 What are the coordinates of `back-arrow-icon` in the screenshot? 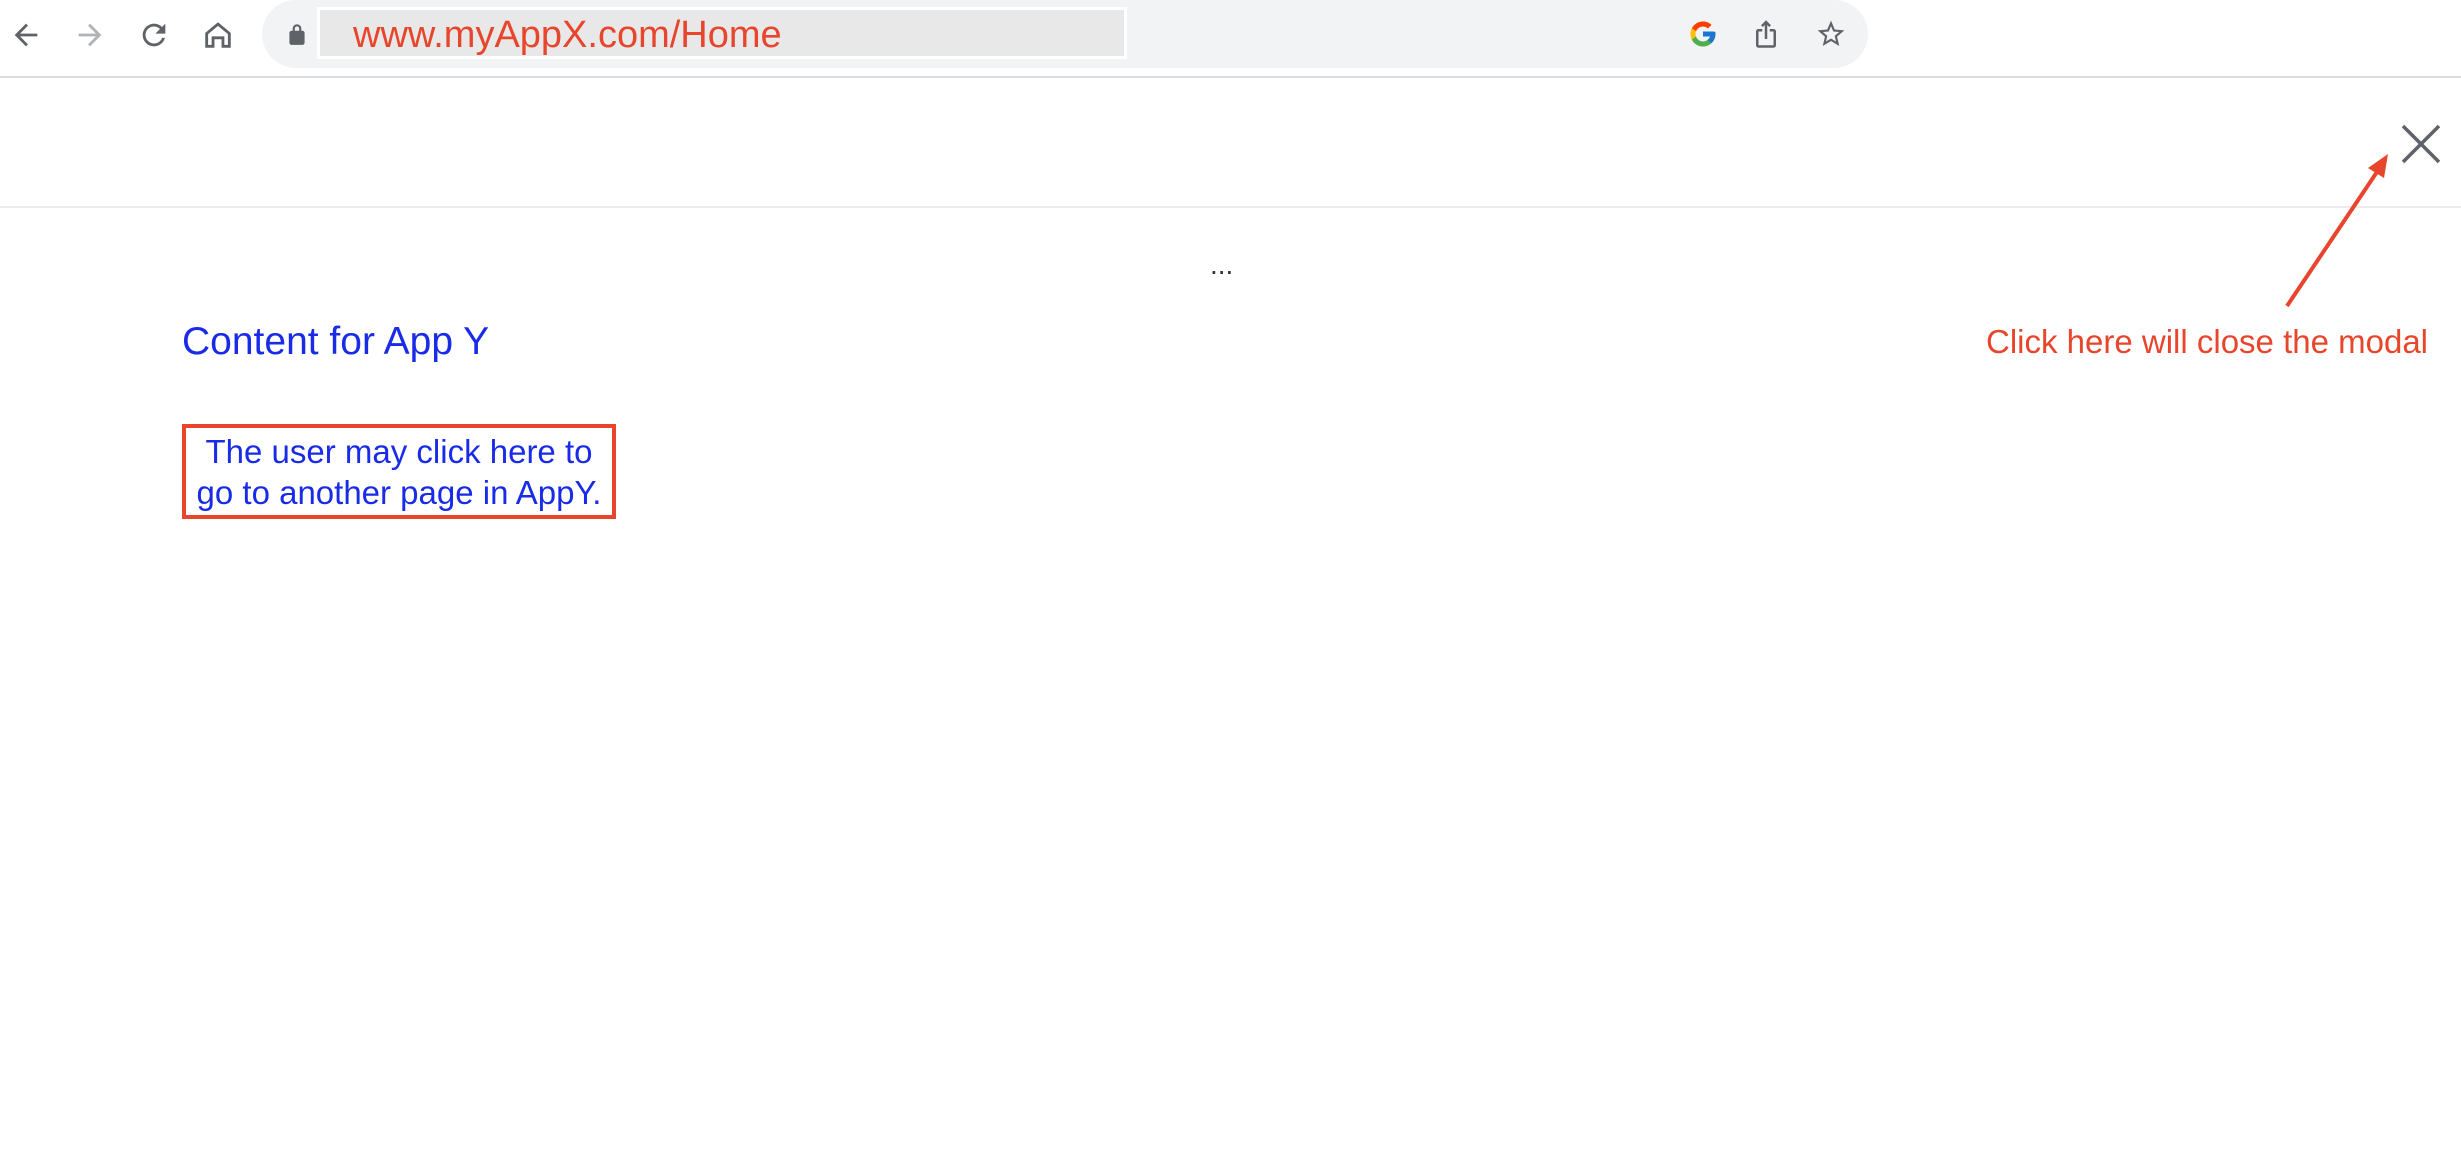 It's located at (26, 35).